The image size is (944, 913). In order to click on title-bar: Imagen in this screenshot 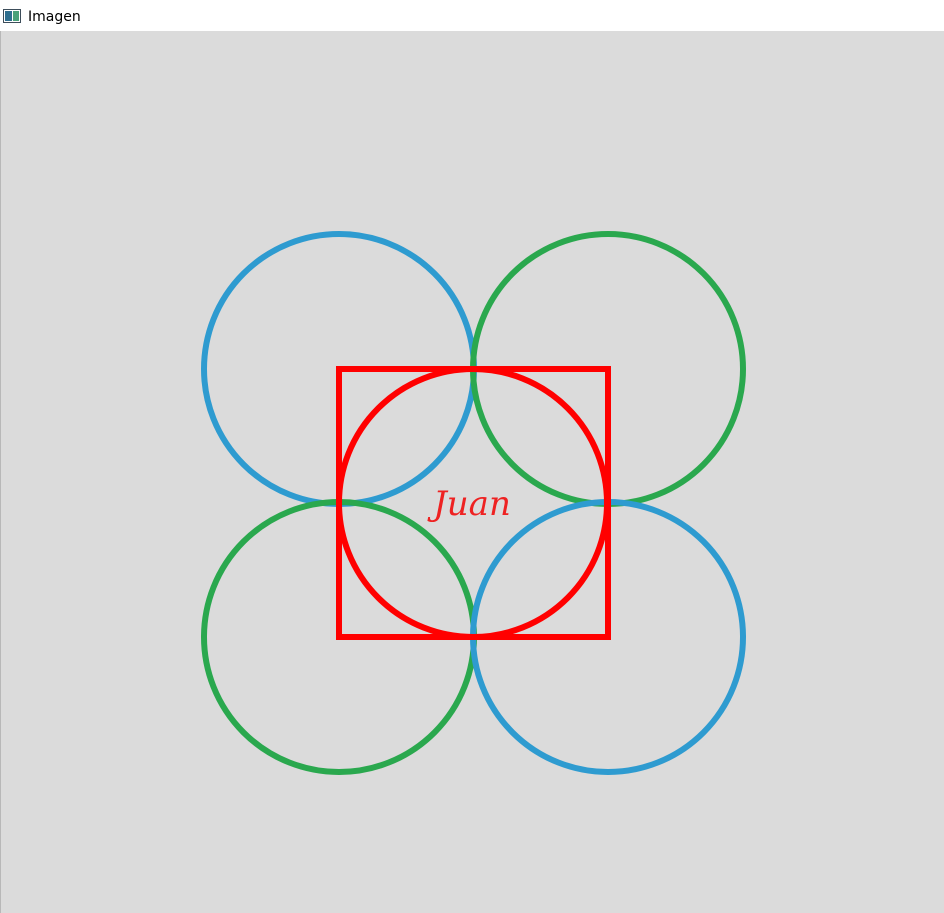, I will do `click(472, 15)`.